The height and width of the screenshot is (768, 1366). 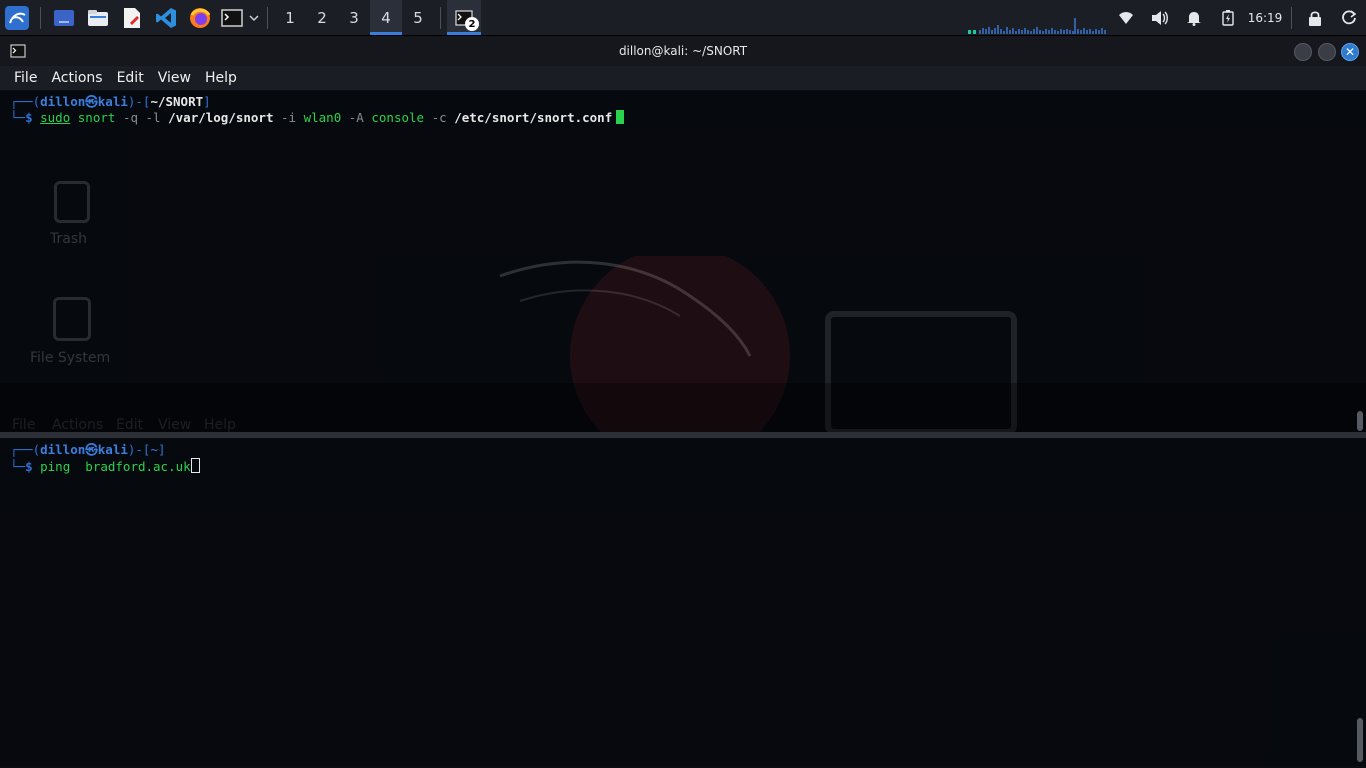 I want to click on conf-path: /etc/snort/snort.conf, so click(x=533, y=117).